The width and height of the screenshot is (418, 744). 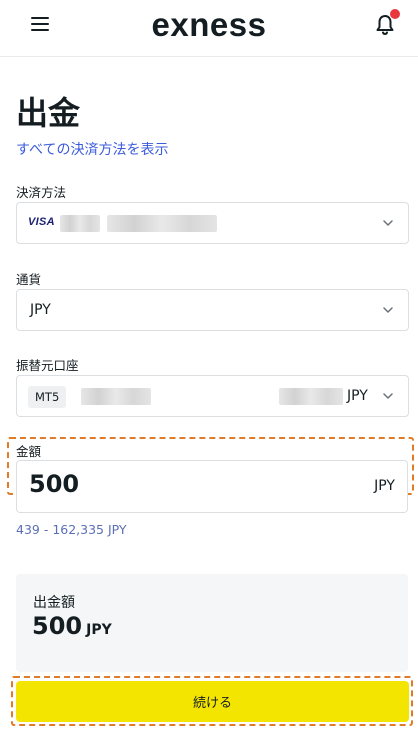 What do you see at coordinates (395, 14) in the screenshot?
I see `notification-dot` at bounding box center [395, 14].